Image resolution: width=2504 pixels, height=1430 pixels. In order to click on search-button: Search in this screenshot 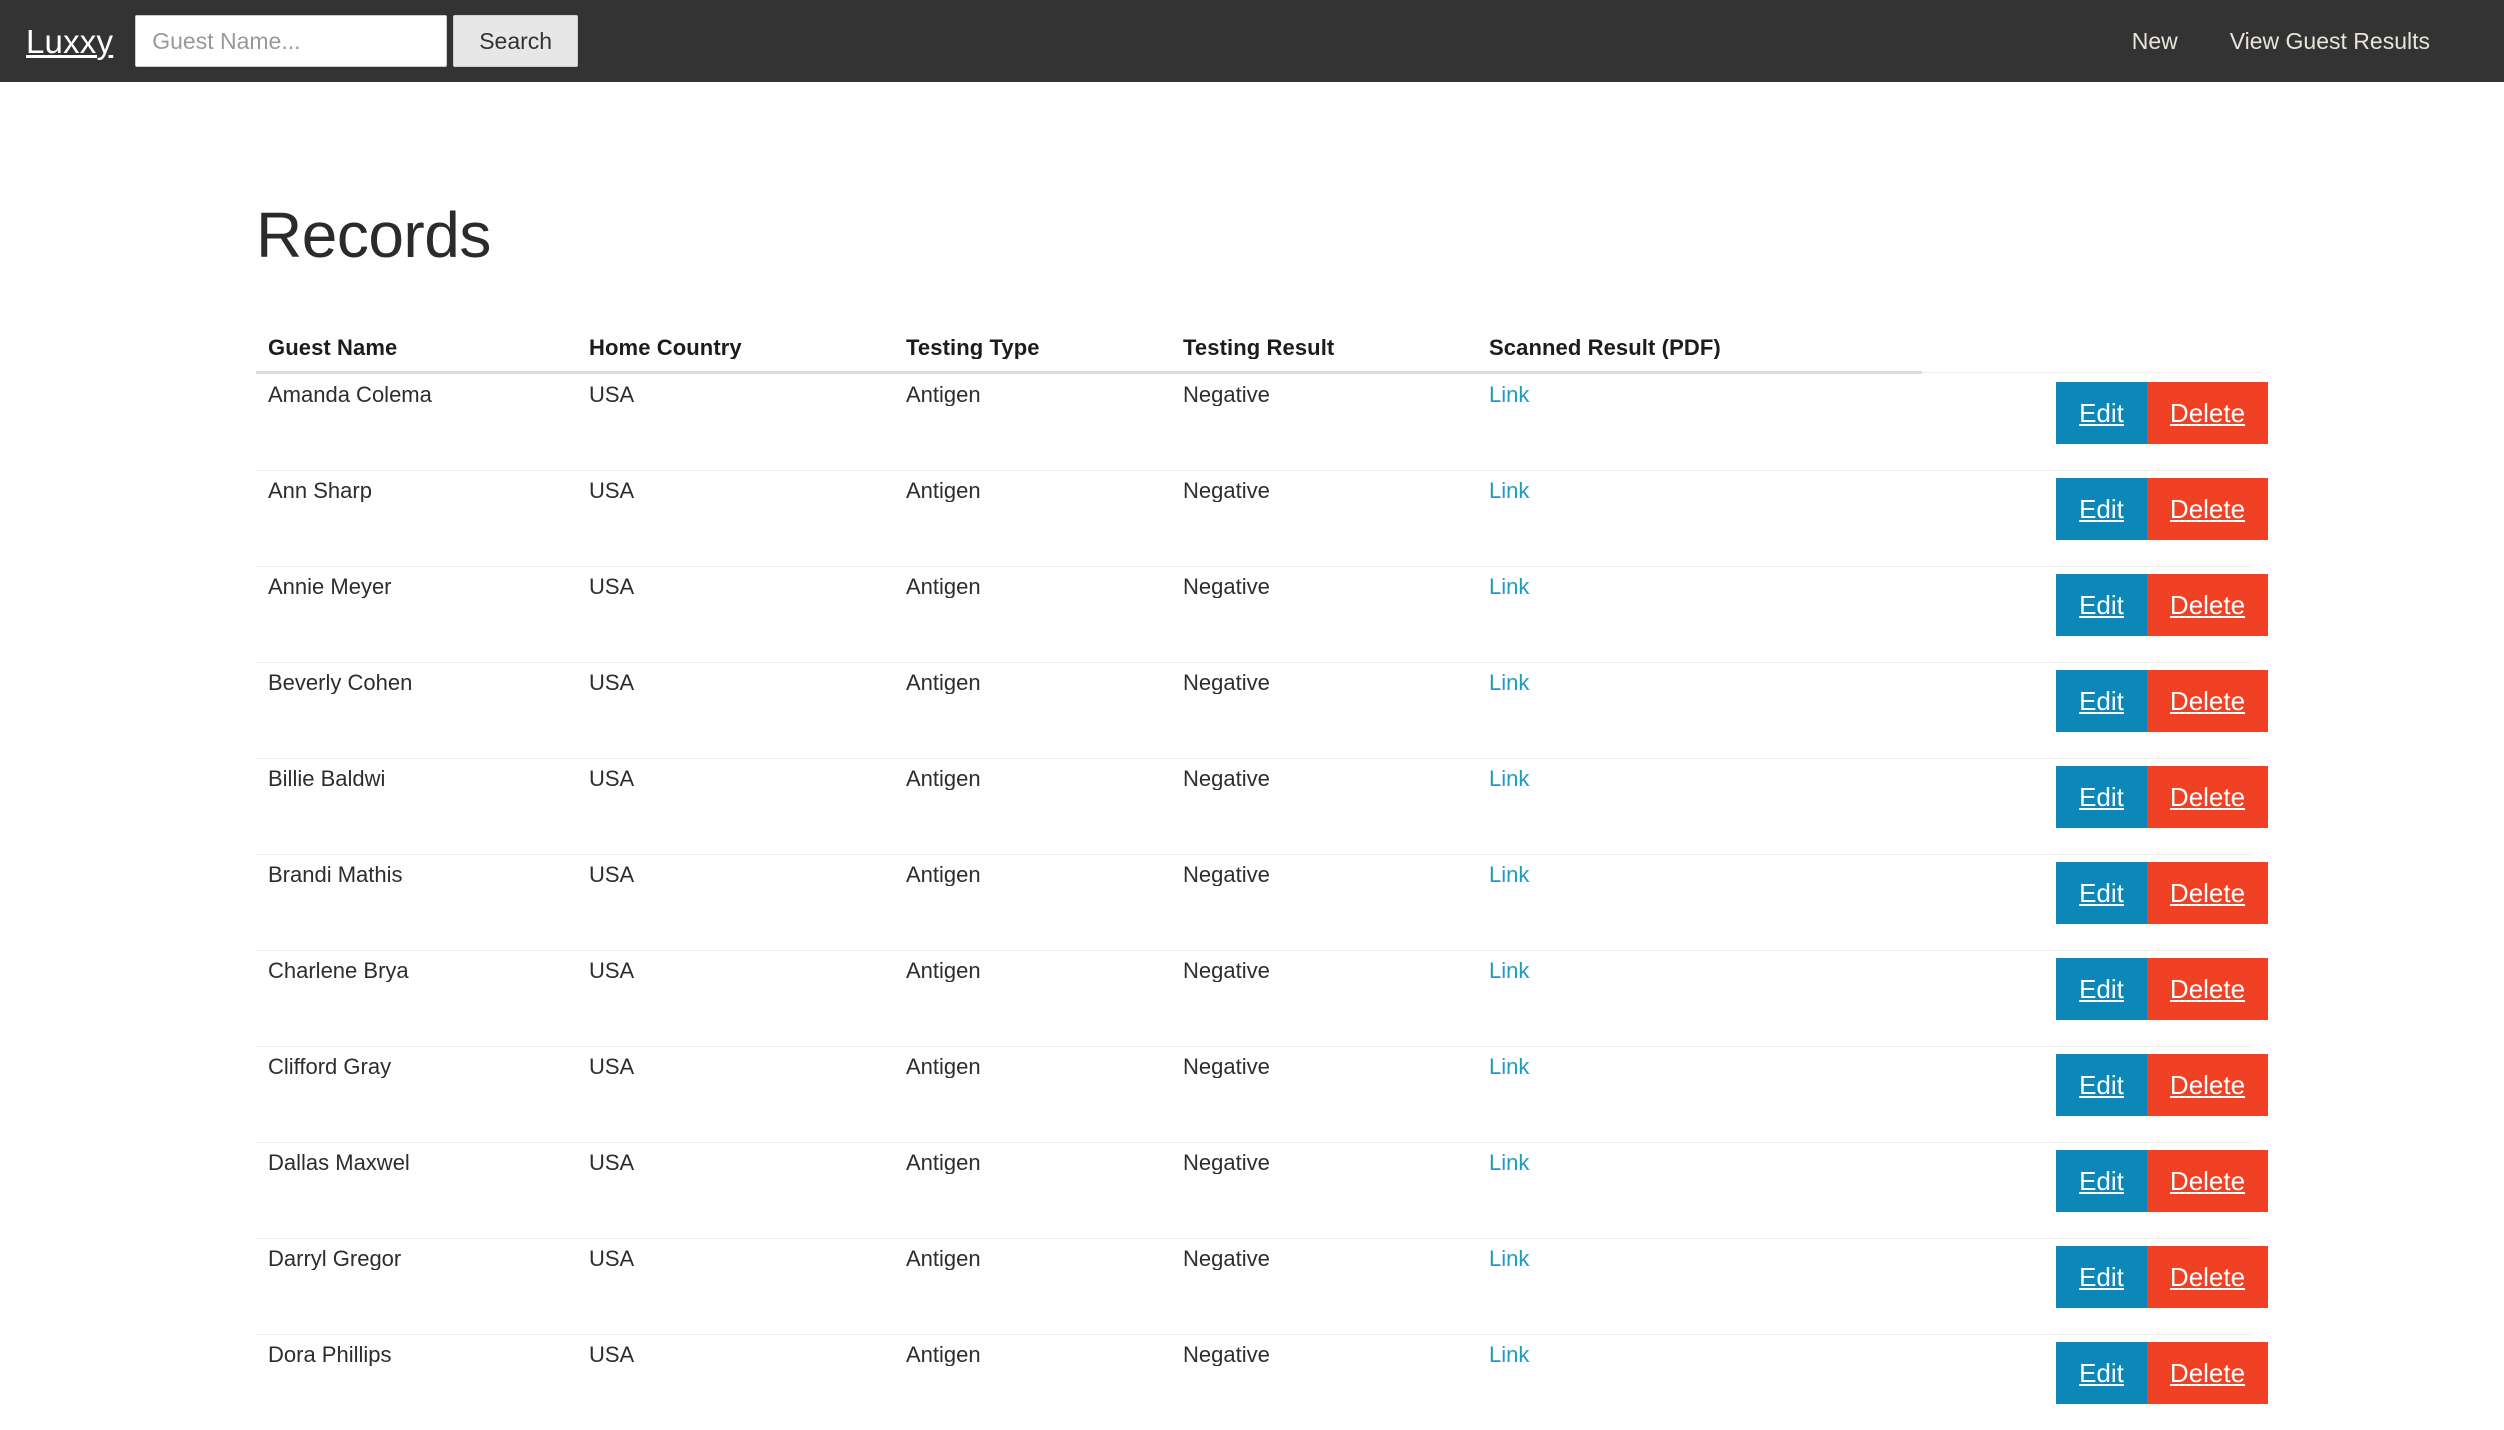, I will do `click(516, 41)`.